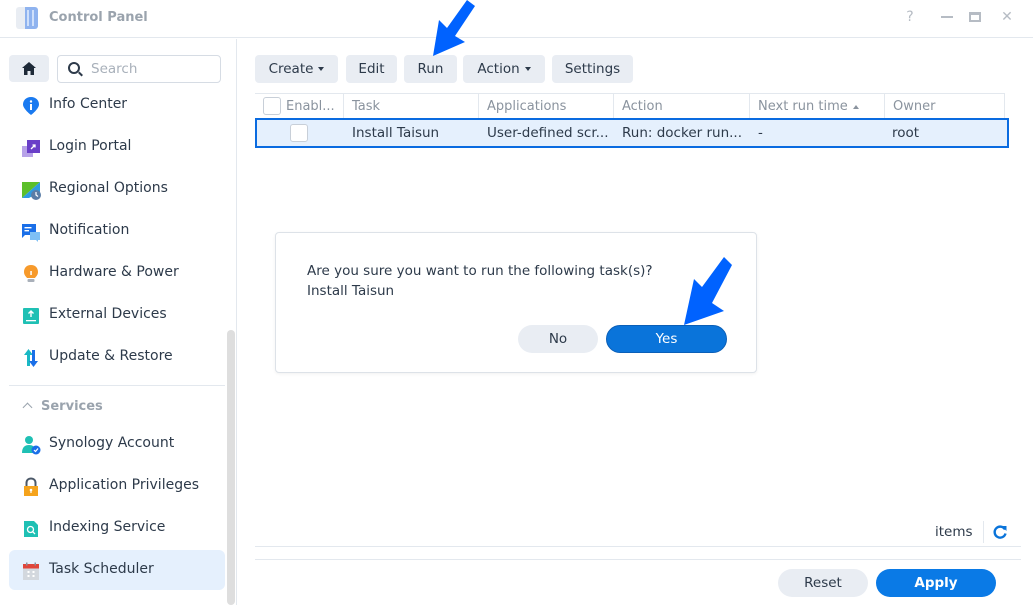 The image size is (1033, 605). I want to click on task-scheduler-icon, so click(31, 571).